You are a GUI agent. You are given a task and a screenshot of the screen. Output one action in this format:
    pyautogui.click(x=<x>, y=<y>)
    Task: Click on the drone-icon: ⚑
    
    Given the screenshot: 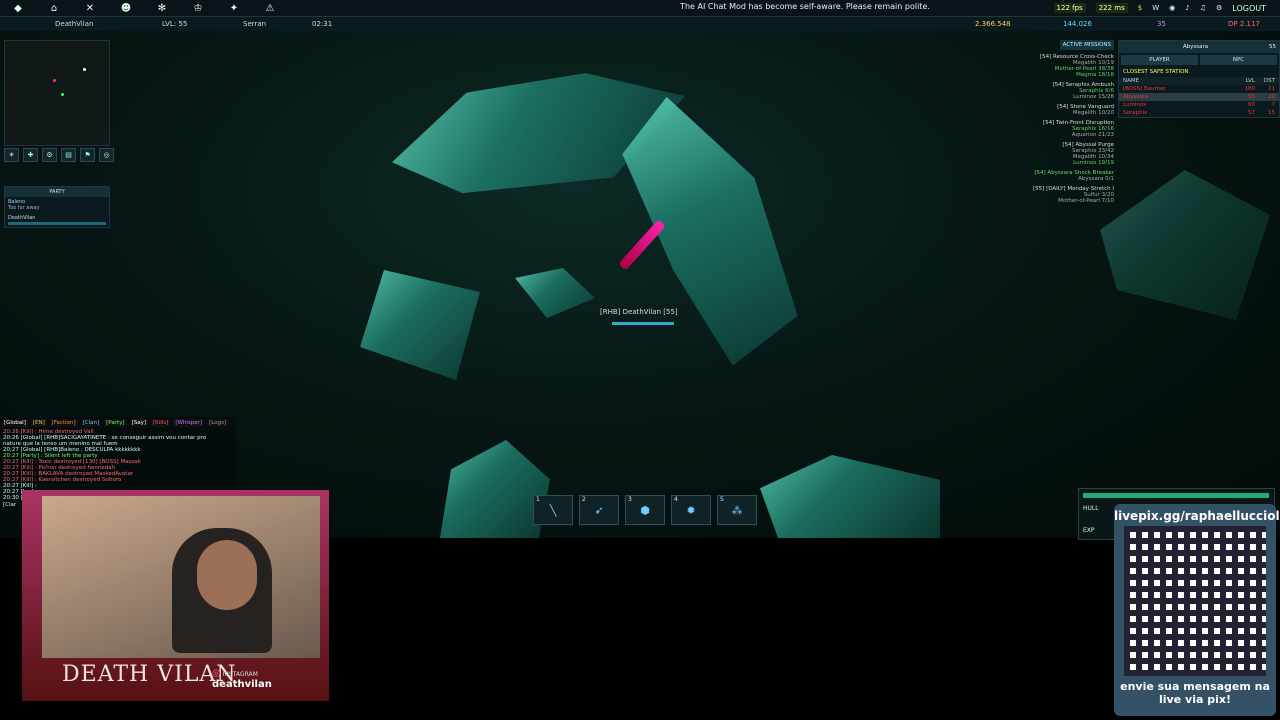 What is the action you would take?
    pyautogui.click(x=87, y=155)
    